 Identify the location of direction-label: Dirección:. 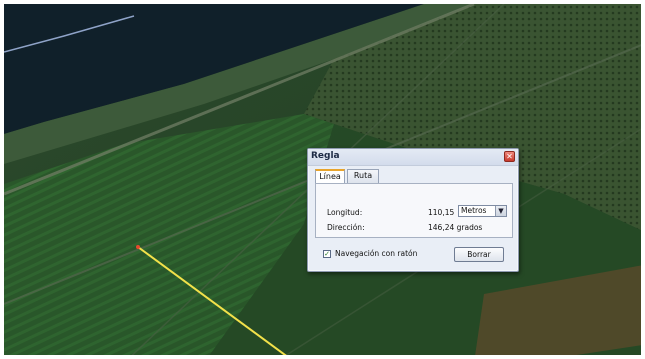
(346, 227).